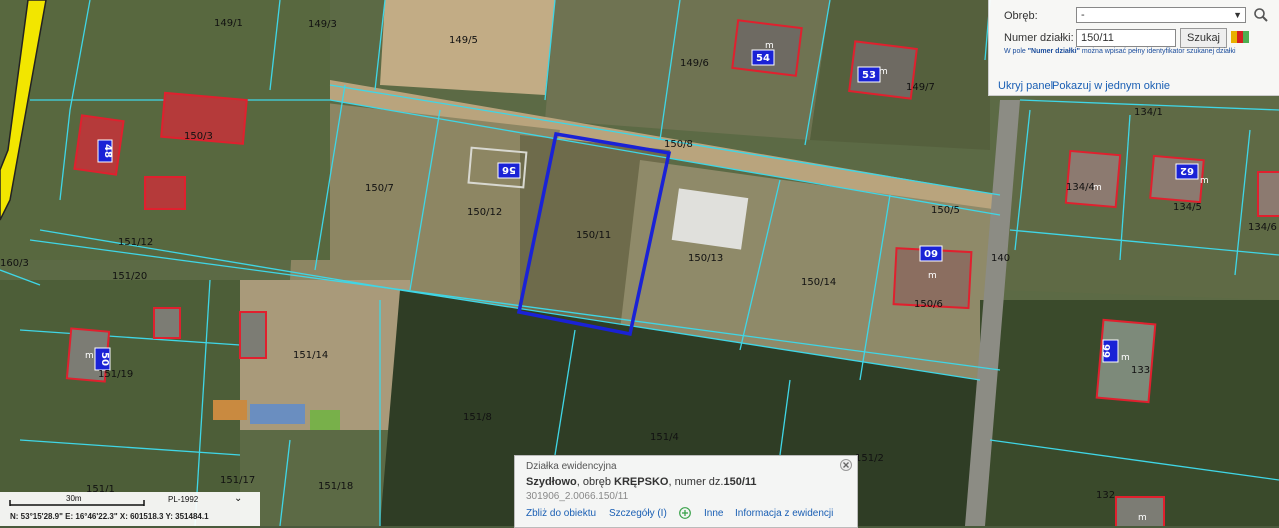 The width and height of the screenshot is (1279, 528). What do you see at coordinates (571, 466) in the screenshot?
I see `popup-title: Działka ewidencyjna` at bounding box center [571, 466].